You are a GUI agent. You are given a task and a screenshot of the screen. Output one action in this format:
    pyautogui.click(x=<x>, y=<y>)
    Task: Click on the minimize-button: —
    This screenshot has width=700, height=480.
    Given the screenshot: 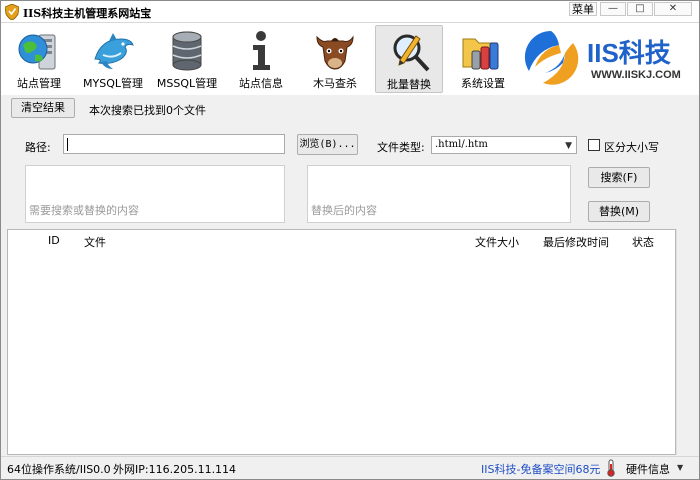 What is the action you would take?
    pyautogui.click(x=613, y=9)
    